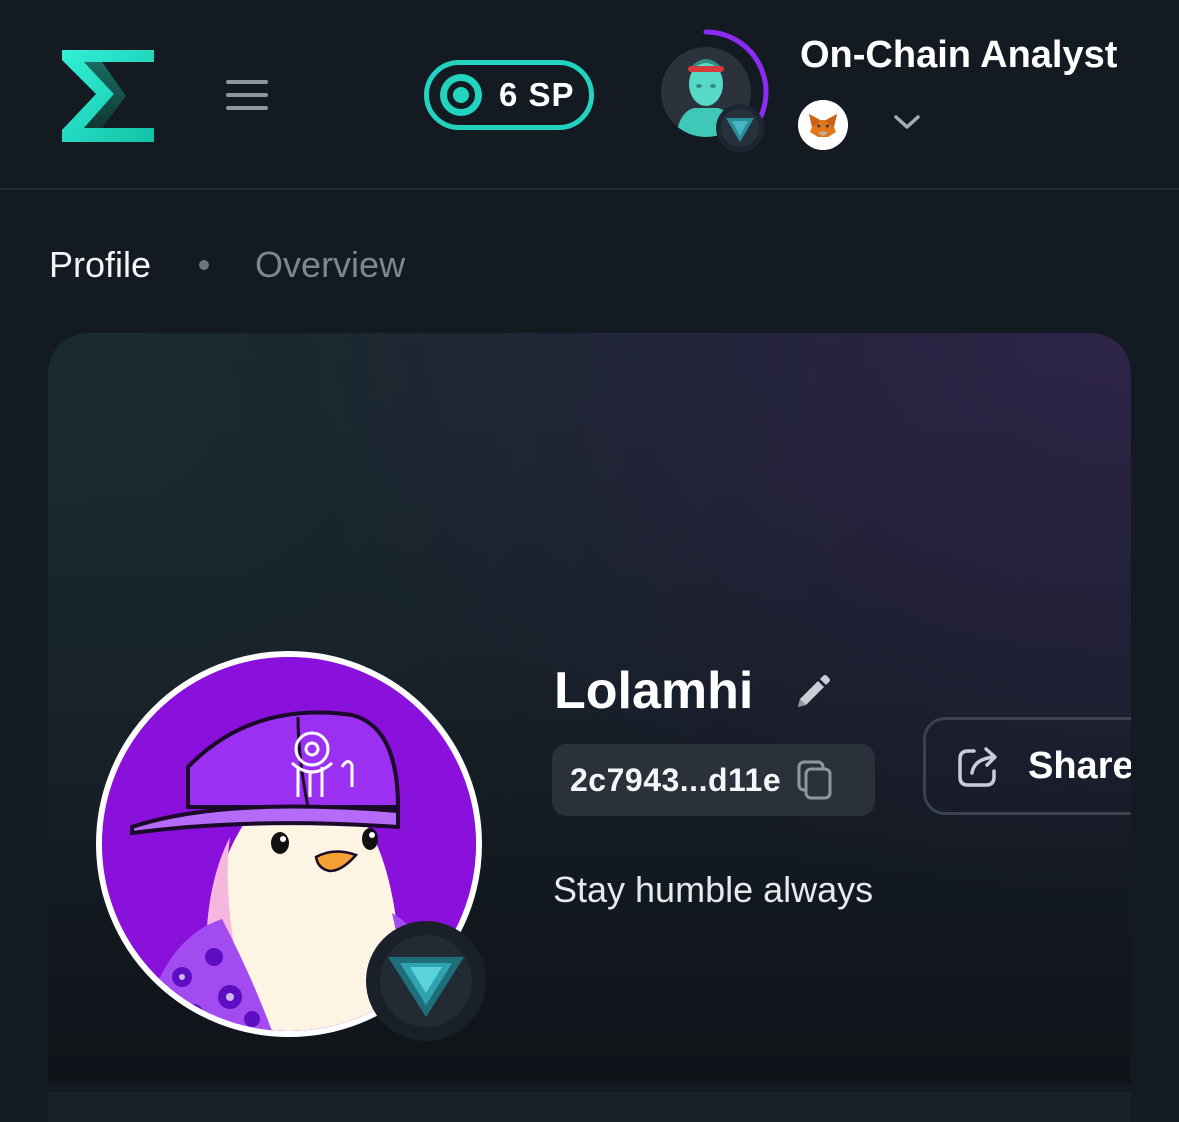  What do you see at coordinates (426, 981) in the screenshot?
I see `triangle-rank-badge` at bounding box center [426, 981].